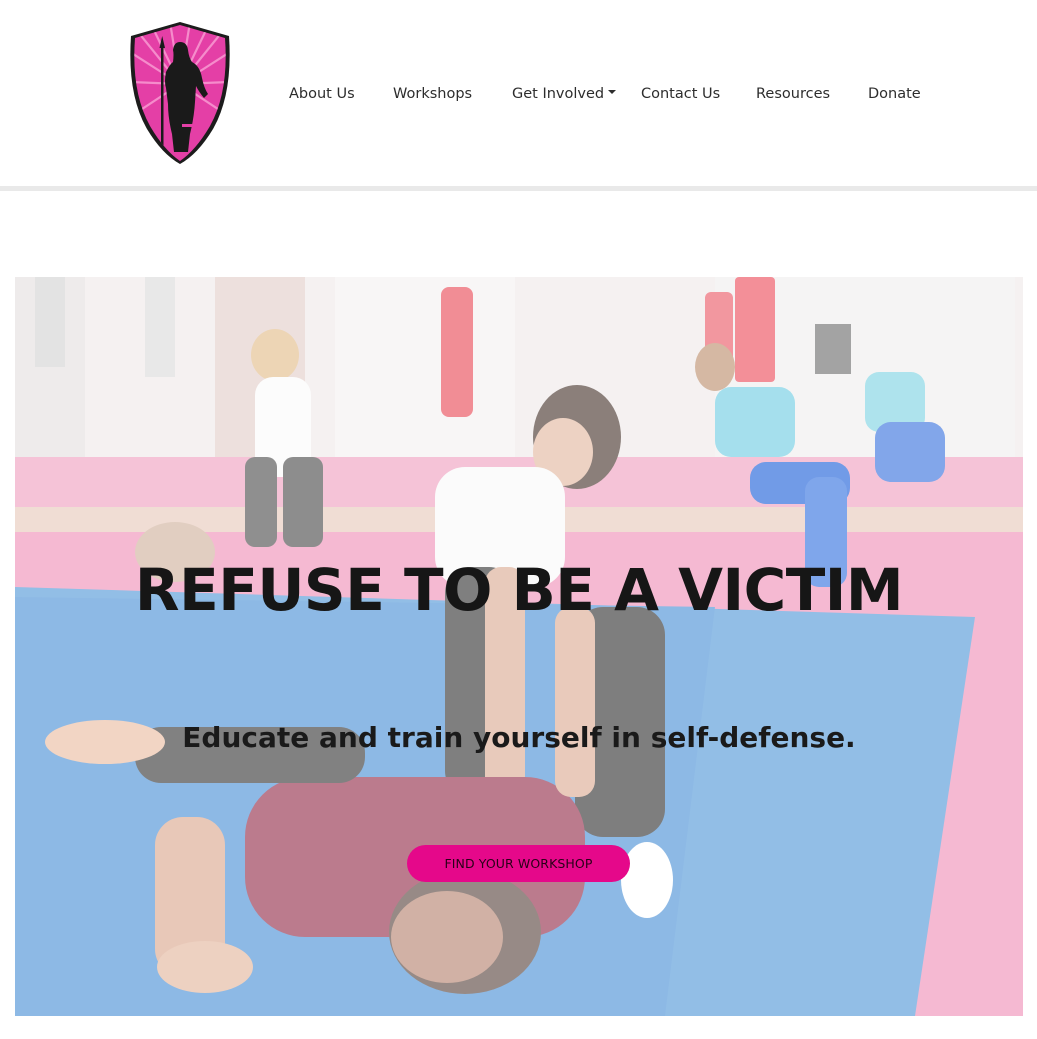 This screenshot has height=1039, width=1037. What do you see at coordinates (612, 92) in the screenshot?
I see `caret-down-icon` at bounding box center [612, 92].